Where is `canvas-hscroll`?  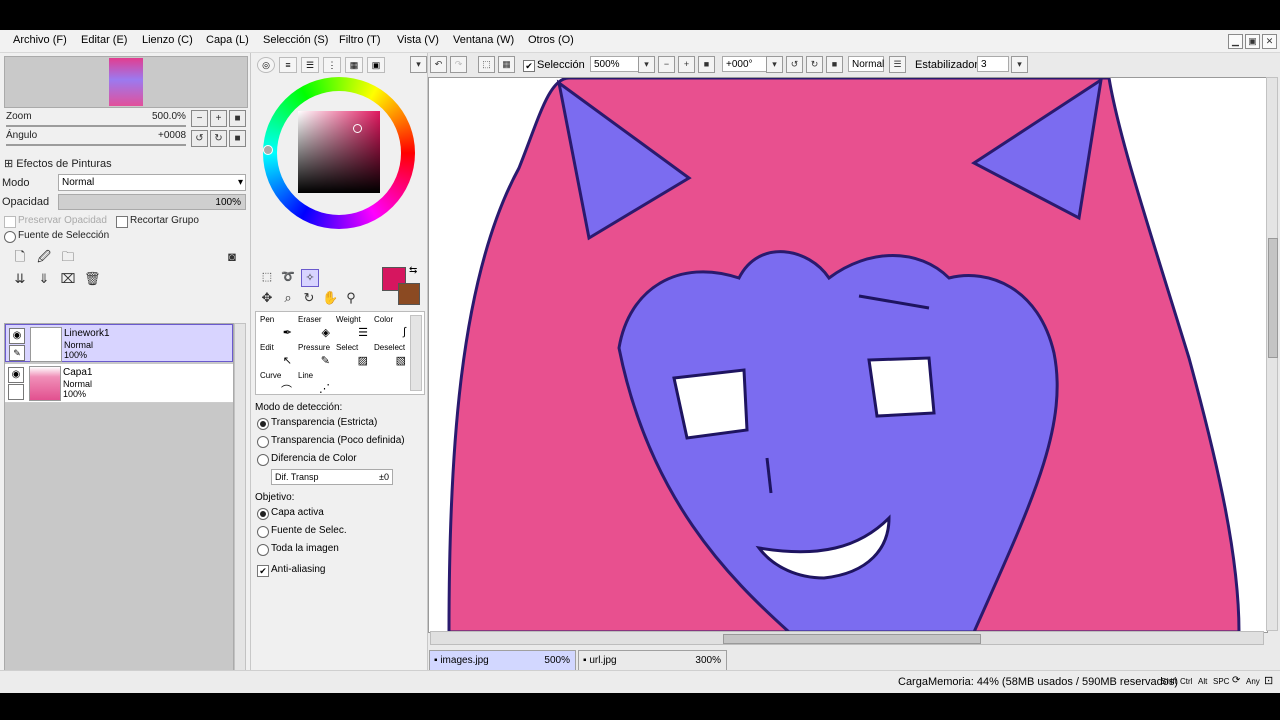 canvas-hscroll is located at coordinates (847, 638).